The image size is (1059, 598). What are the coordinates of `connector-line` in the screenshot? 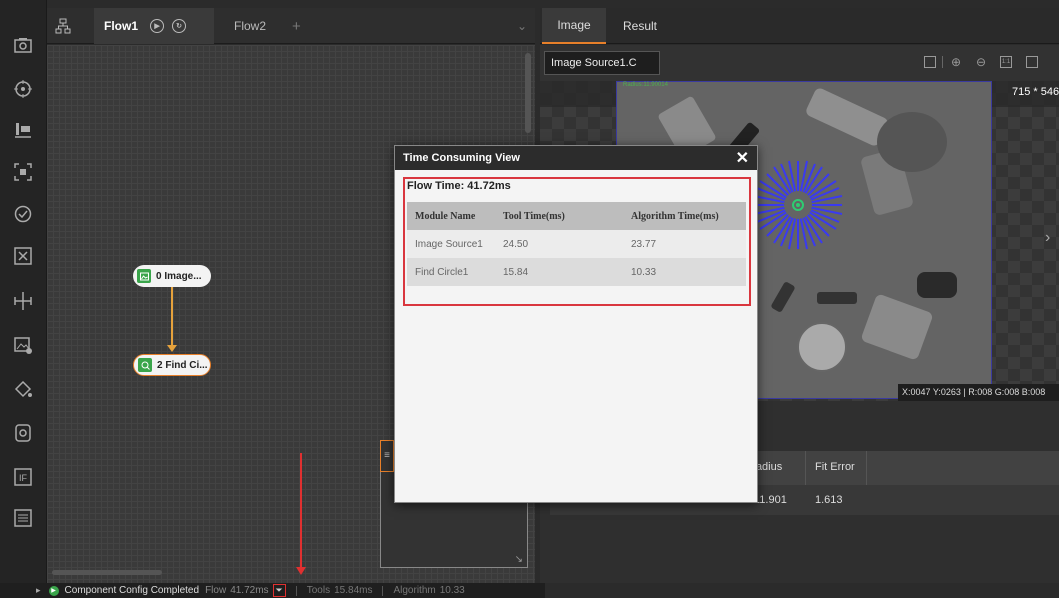 It's located at (172, 318).